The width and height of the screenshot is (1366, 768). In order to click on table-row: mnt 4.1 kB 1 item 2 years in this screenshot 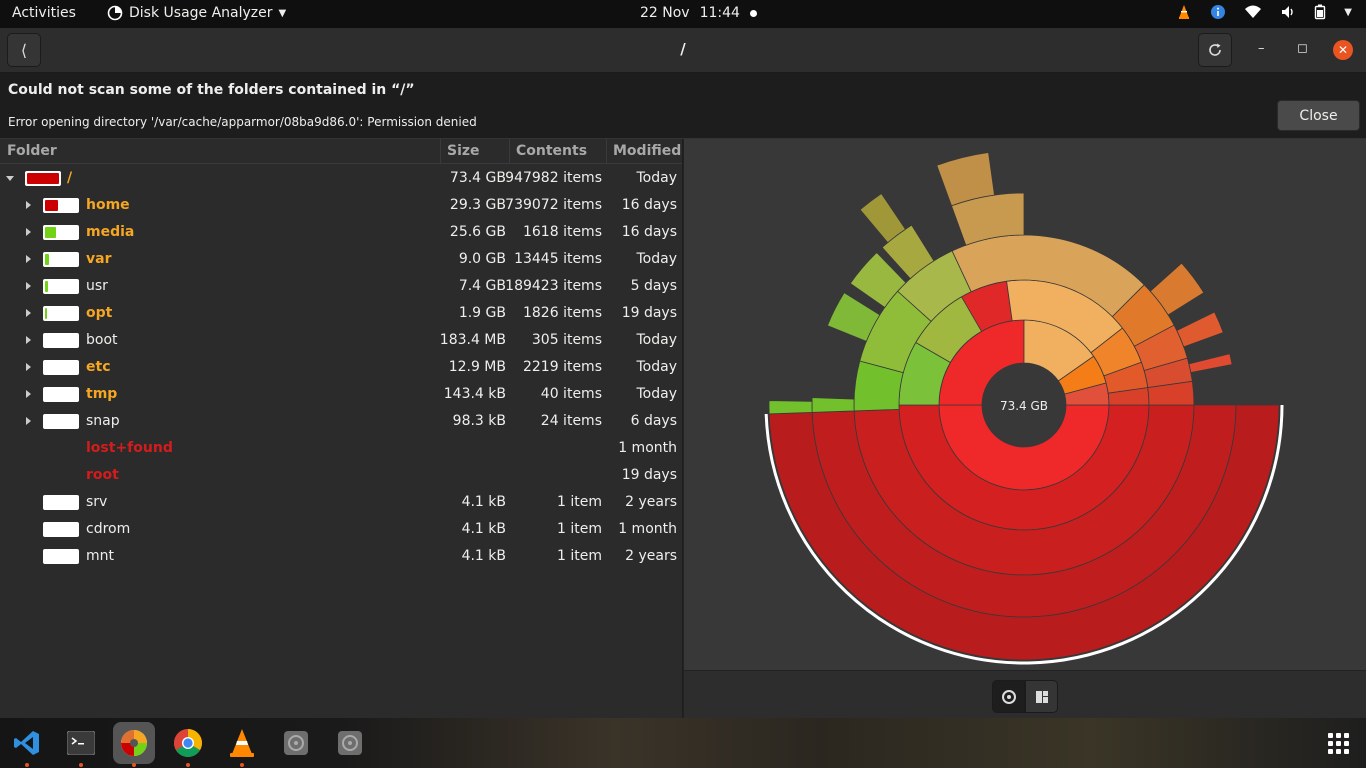, I will do `click(341, 556)`.